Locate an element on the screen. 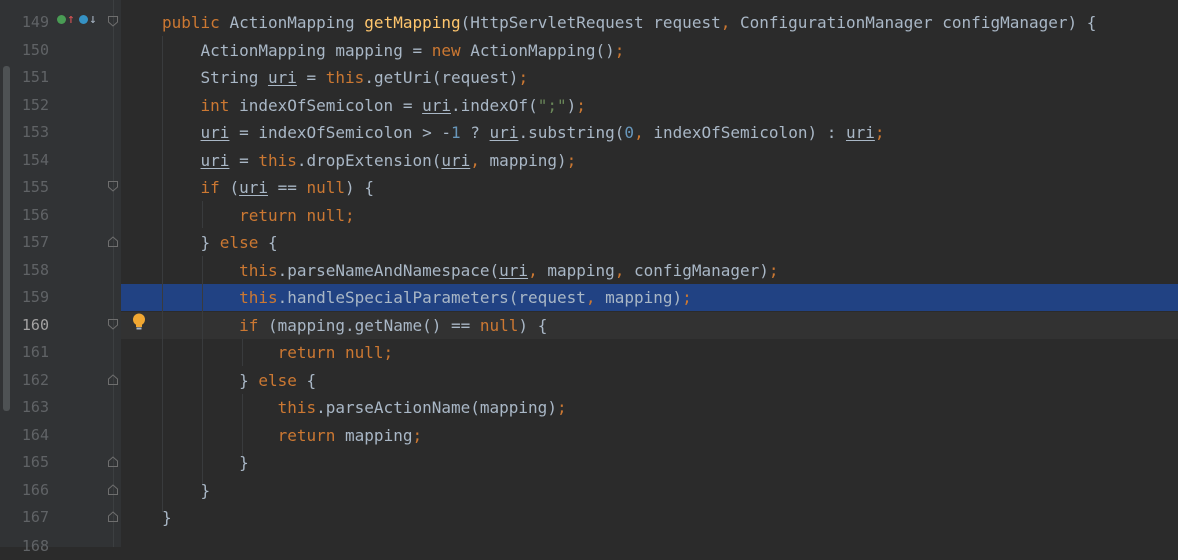 This screenshot has width=1178, height=560. line-number: 158 is located at coordinates (35, 270).